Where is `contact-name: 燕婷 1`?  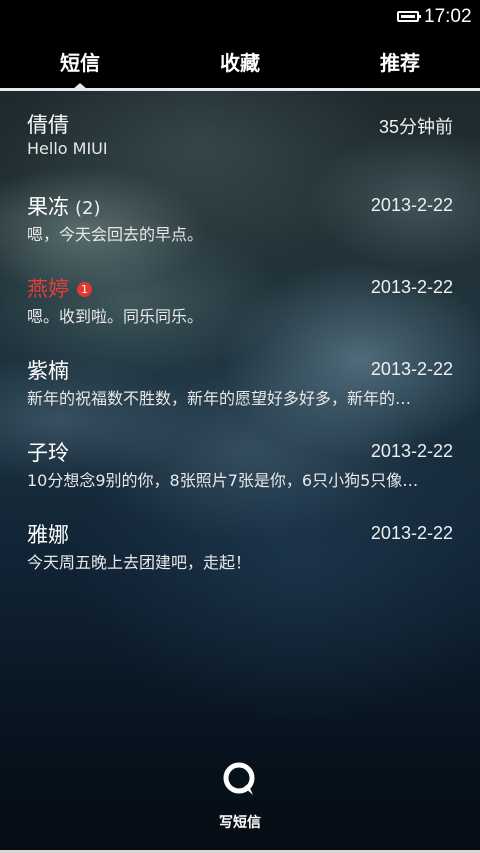 contact-name: 燕婷 1 is located at coordinates (59, 288).